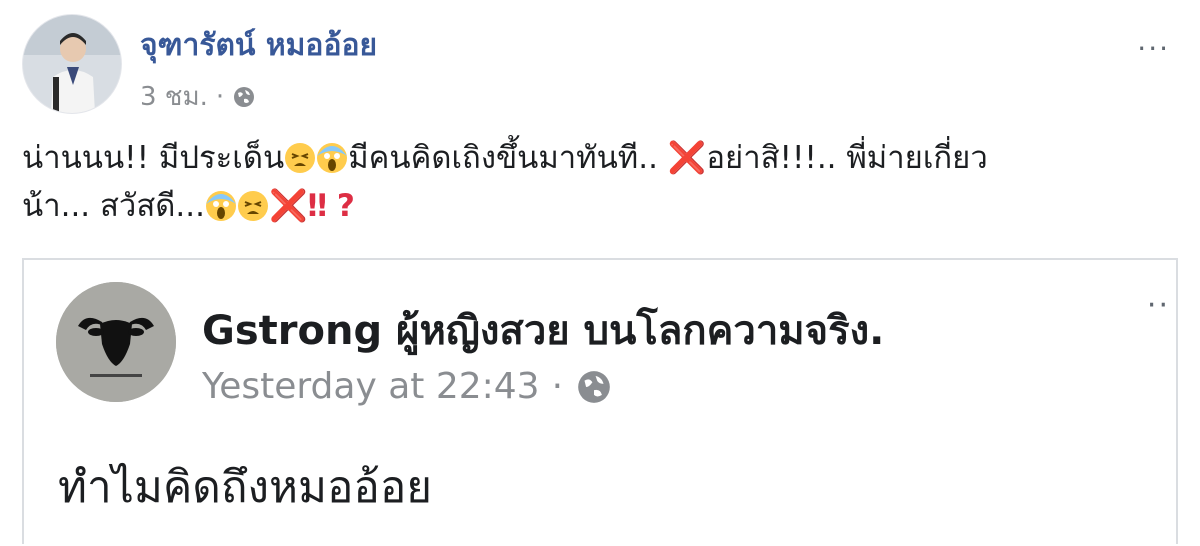 Image resolution: width=1200 pixels, height=546 pixels. Describe the element at coordinates (1158, 305) in the screenshot. I see `more-options-icon: ··` at that location.